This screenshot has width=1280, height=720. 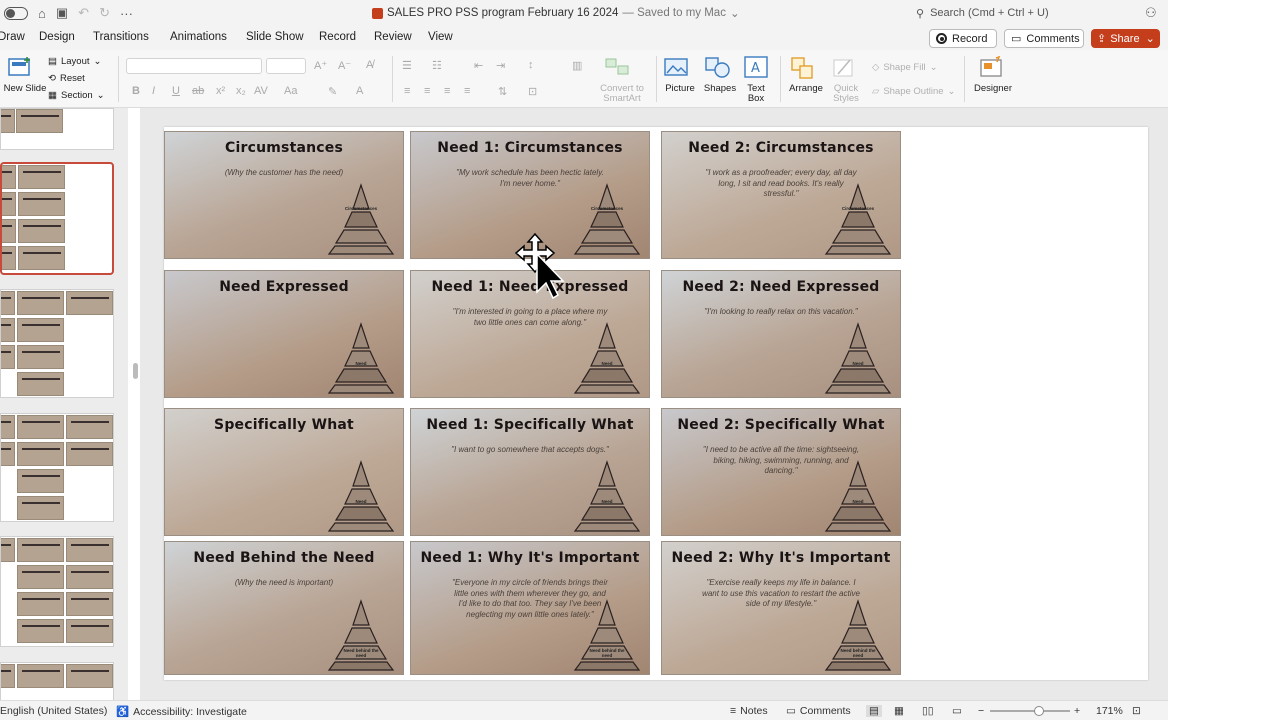 I want to click on picture-icon, so click(x=677, y=68).